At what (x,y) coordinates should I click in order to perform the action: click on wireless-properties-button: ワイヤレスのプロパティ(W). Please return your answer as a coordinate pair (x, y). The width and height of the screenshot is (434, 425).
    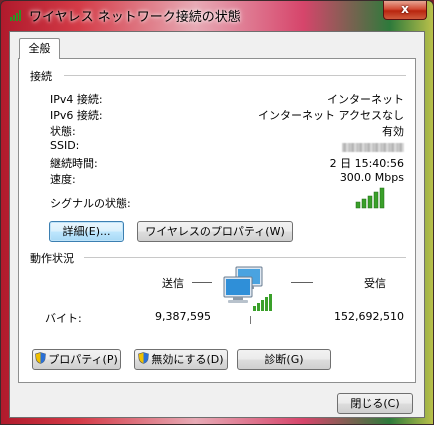
    Looking at the image, I should click on (215, 231).